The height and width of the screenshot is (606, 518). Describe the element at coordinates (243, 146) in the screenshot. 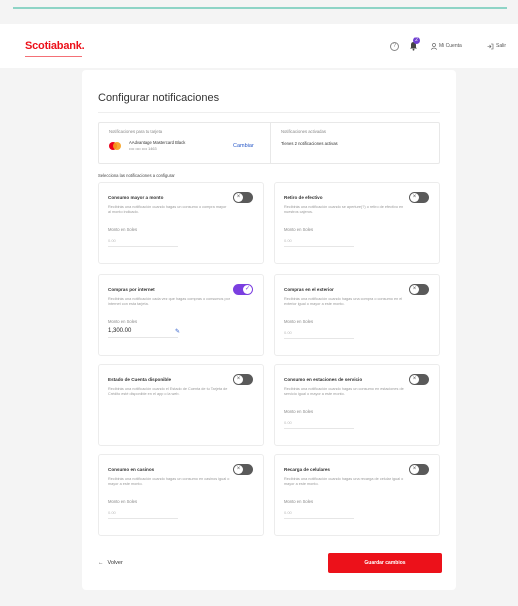

I see `change-card-link: Cambiar` at that location.